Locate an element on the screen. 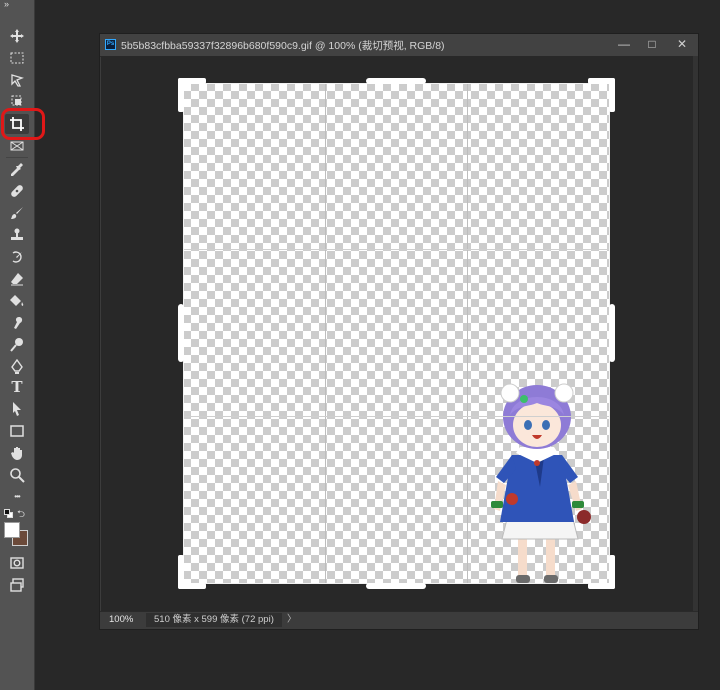 The height and width of the screenshot is (690, 720). dodge-icon is located at coordinates (16, 345).